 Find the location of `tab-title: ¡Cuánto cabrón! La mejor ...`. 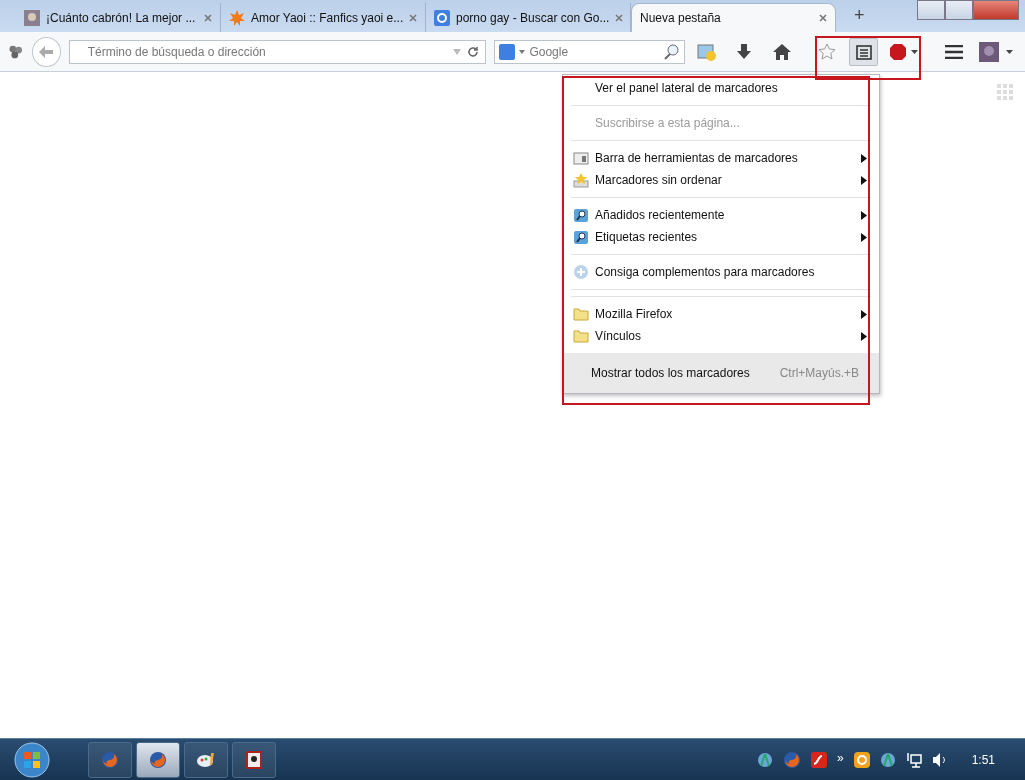

tab-title: ¡Cuánto cabrón! La mejor ... is located at coordinates (121, 17).